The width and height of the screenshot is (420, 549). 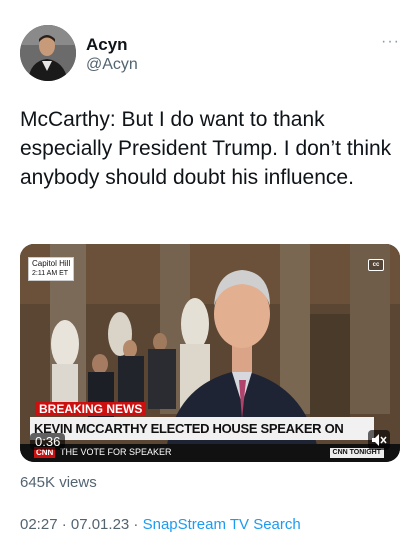 What do you see at coordinates (112, 65) in the screenshot?
I see `author-handle: @Acyn` at bounding box center [112, 65].